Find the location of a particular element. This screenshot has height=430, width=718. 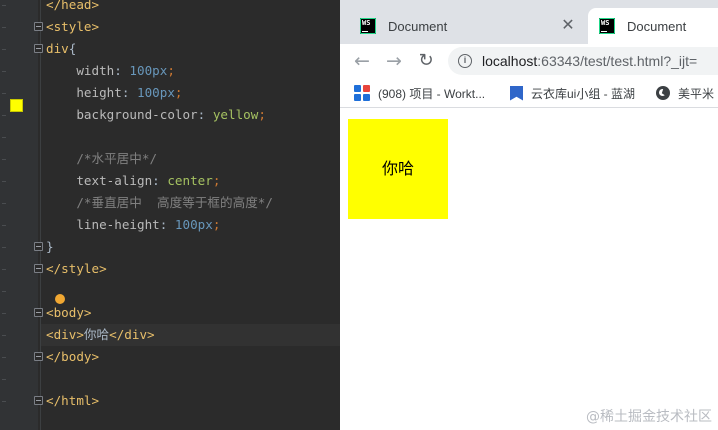

url-host: localhost is located at coordinates (510, 61).